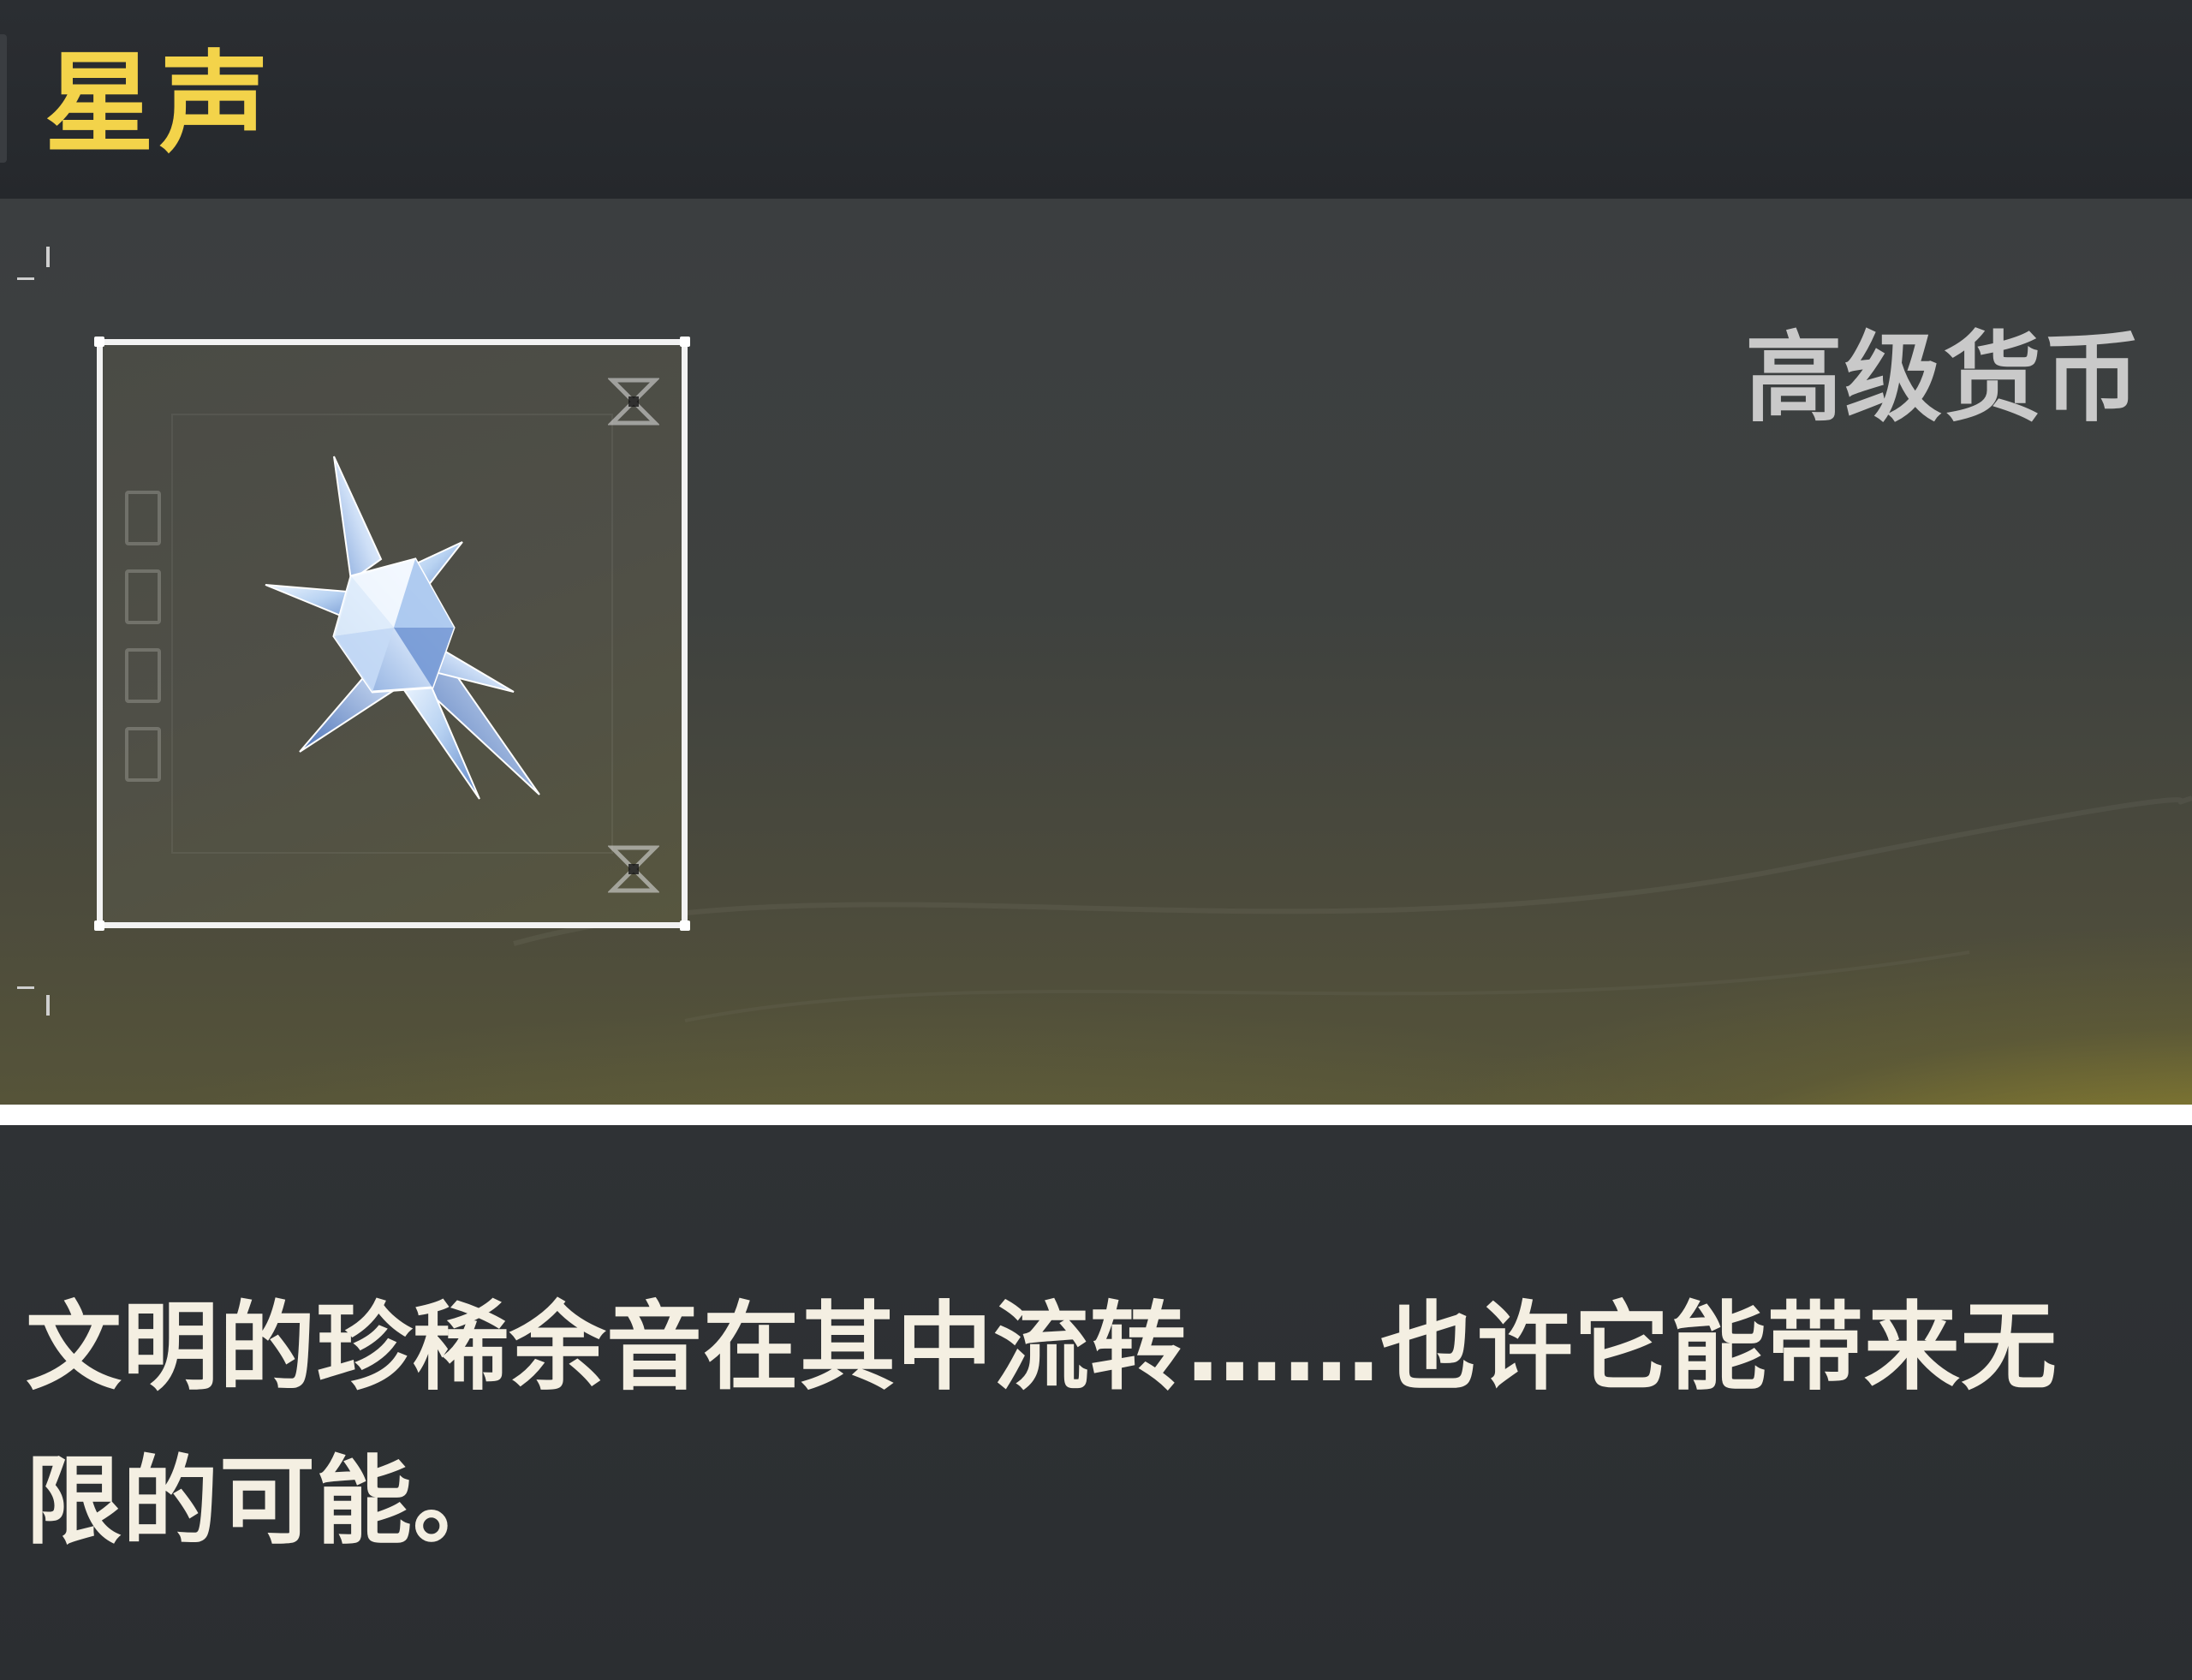 The image size is (2192, 1680). I want to click on title-notch, so click(3, 98).